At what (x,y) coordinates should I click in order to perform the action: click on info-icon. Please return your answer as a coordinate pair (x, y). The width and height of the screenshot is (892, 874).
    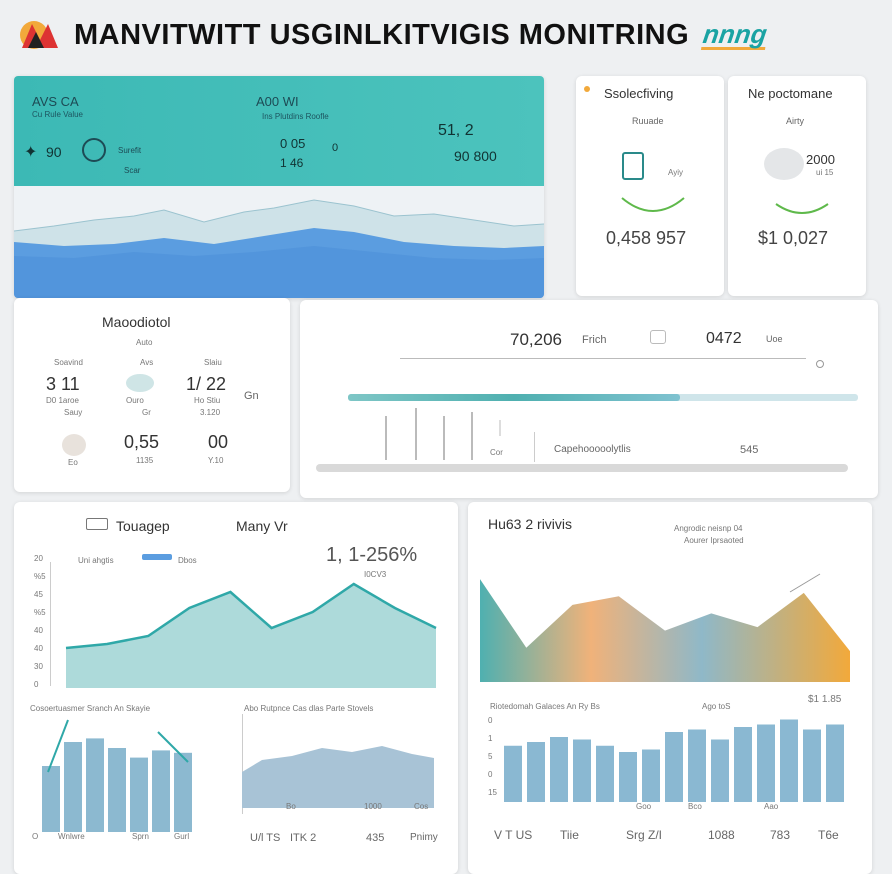
    Looking at the image, I should click on (820, 364).